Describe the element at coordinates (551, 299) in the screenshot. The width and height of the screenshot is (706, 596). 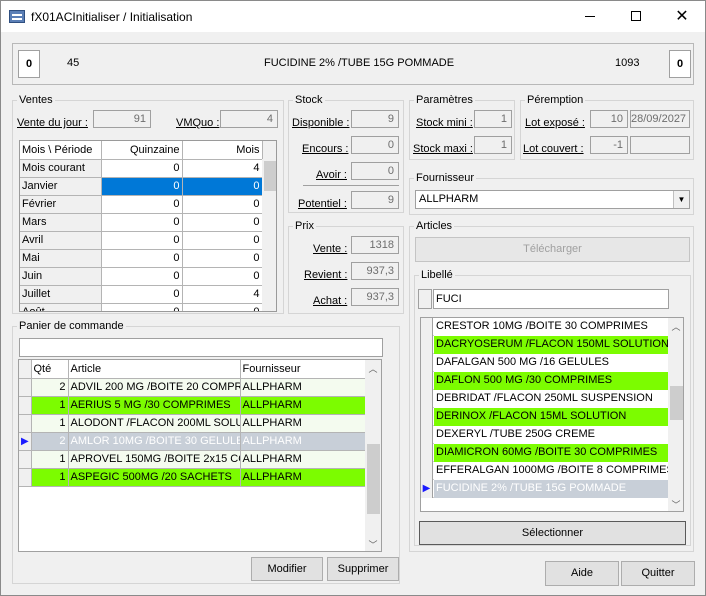
I see `libelle-search-input` at that location.